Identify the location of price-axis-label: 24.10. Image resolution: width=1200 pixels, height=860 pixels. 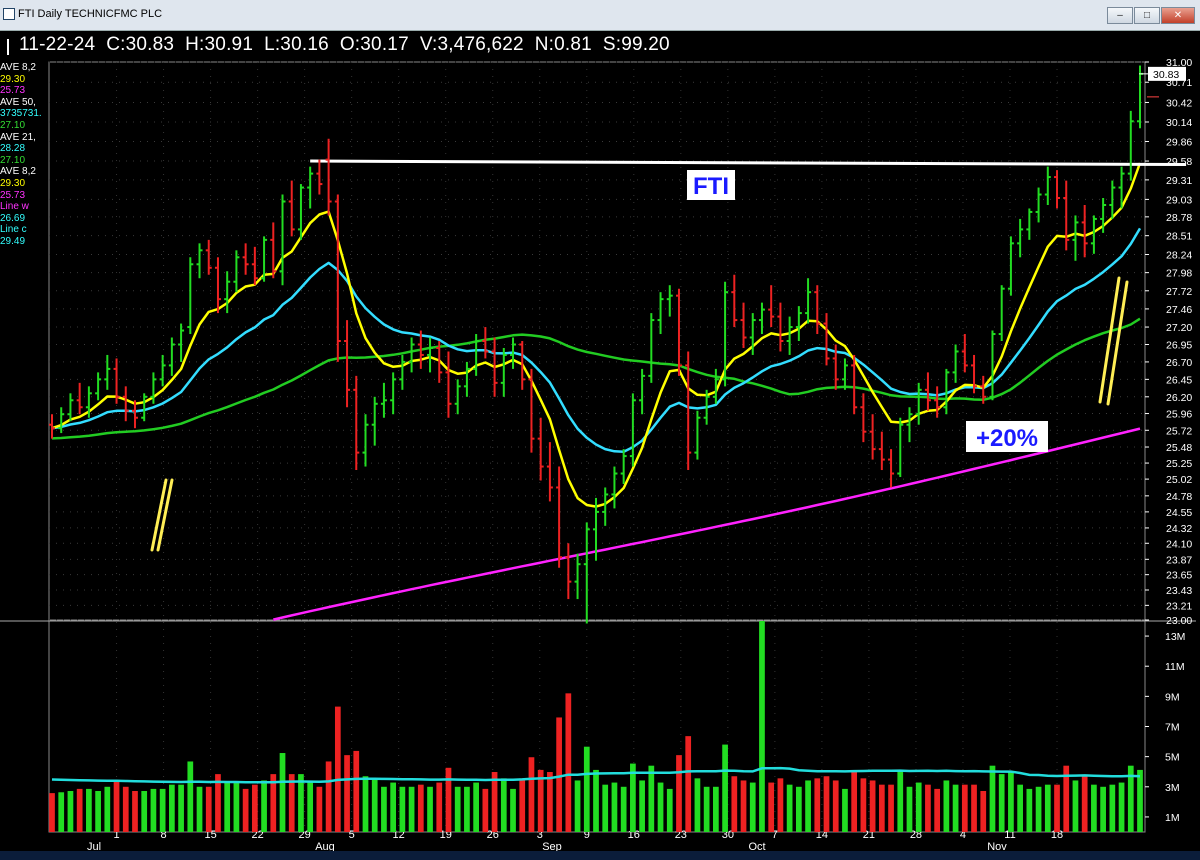
(1179, 544).